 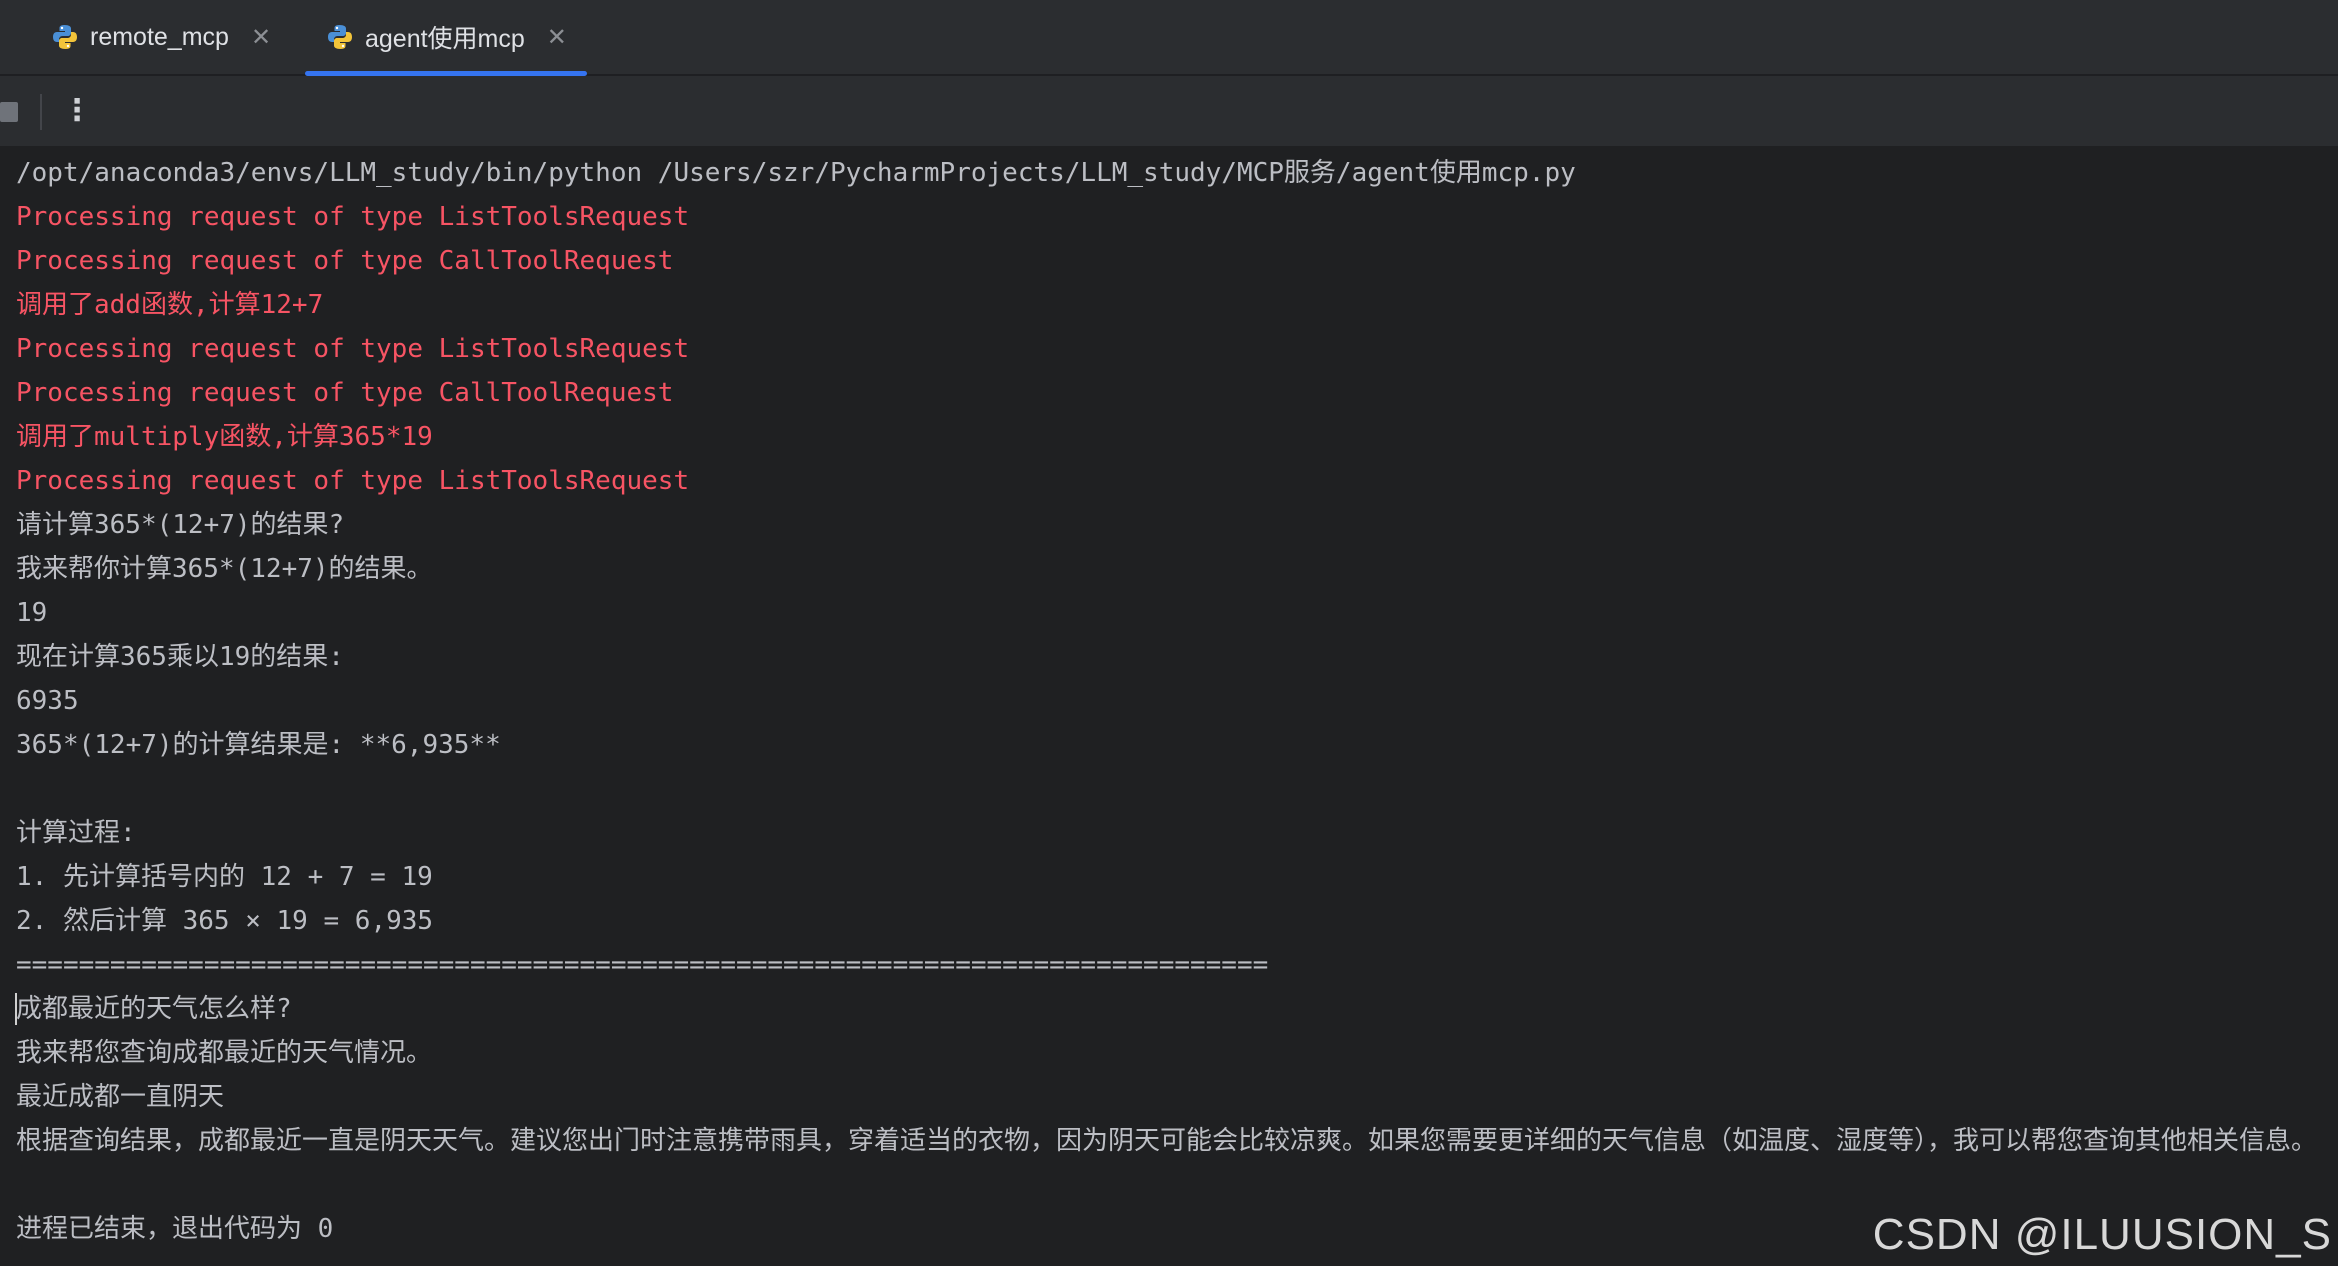 I want to click on console-line: 调用了multiply函数,计算365*19, so click(x=224, y=437).